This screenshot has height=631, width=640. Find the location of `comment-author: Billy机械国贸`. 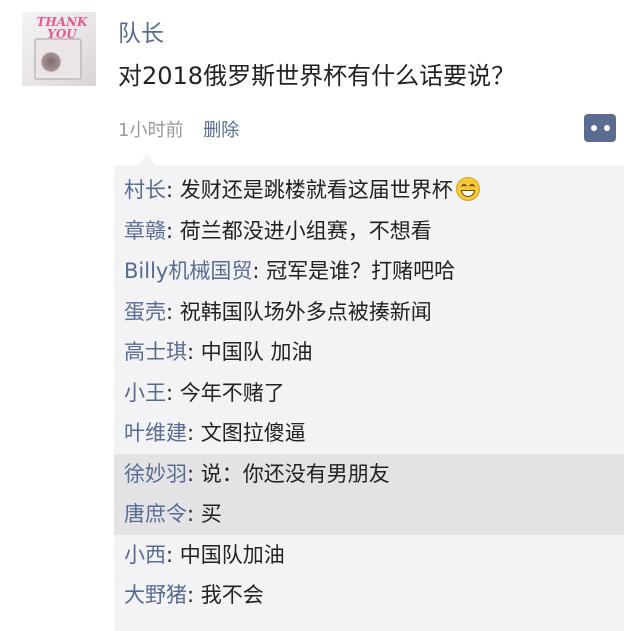

comment-author: Billy机械国贸 is located at coordinates (188, 271).